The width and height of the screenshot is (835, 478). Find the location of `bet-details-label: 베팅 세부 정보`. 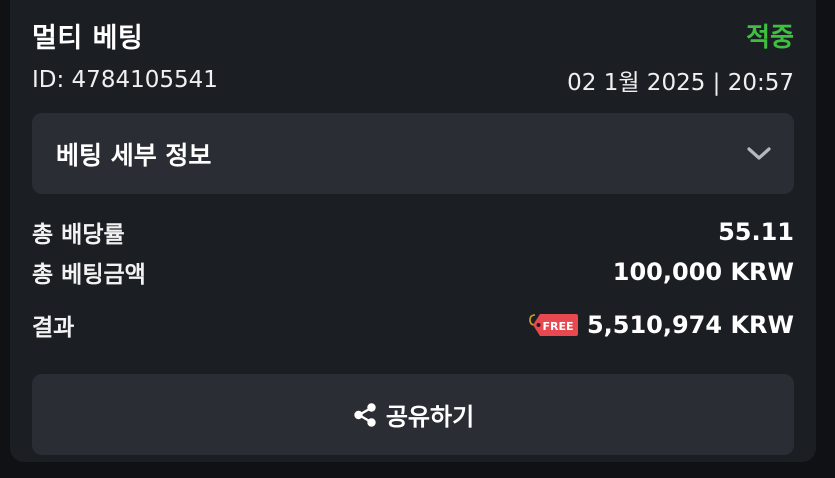

bet-details-label: 베팅 세부 정보 is located at coordinates (134, 155).